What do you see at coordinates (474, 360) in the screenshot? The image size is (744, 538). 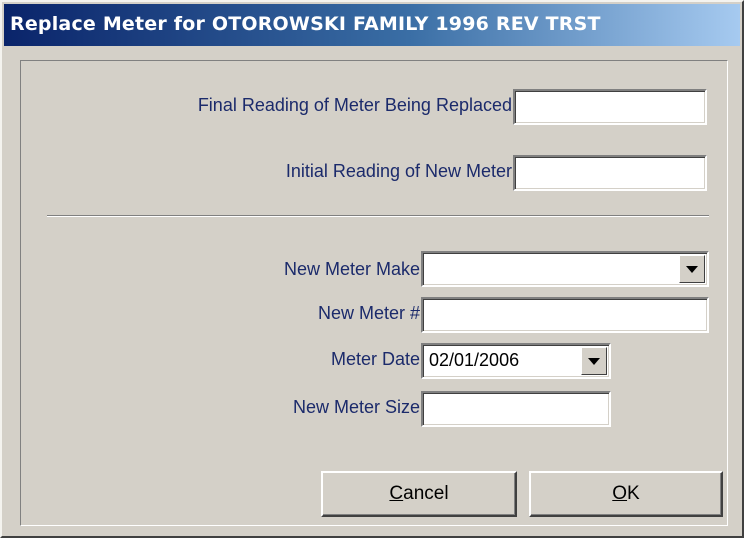 I see `meter-date-value: 02/01/2006` at bounding box center [474, 360].